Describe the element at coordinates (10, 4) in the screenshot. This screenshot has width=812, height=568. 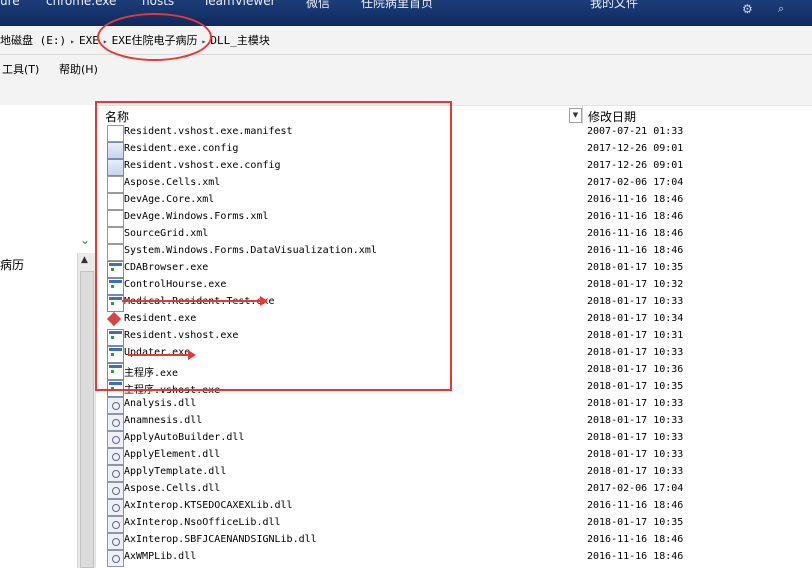
I see `taskbar-item: ure` at that location.